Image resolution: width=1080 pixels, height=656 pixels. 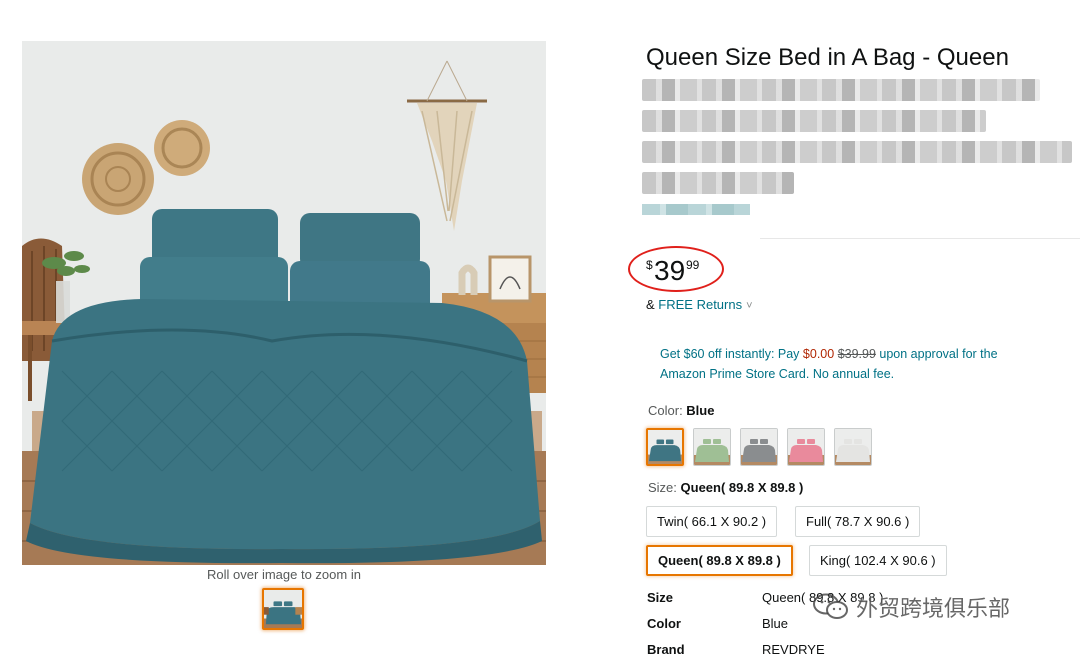 What do you see at coordinates (700, 410) in the screenshot?
I see `color-selected: Blue` at bounding box center [700, 410].